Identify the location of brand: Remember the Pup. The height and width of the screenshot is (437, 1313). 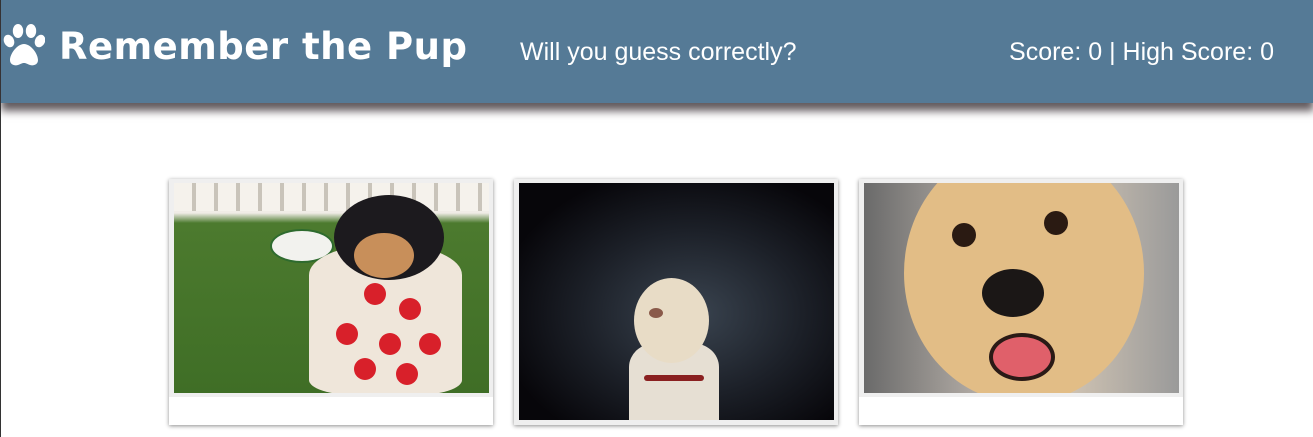
(235, 46).